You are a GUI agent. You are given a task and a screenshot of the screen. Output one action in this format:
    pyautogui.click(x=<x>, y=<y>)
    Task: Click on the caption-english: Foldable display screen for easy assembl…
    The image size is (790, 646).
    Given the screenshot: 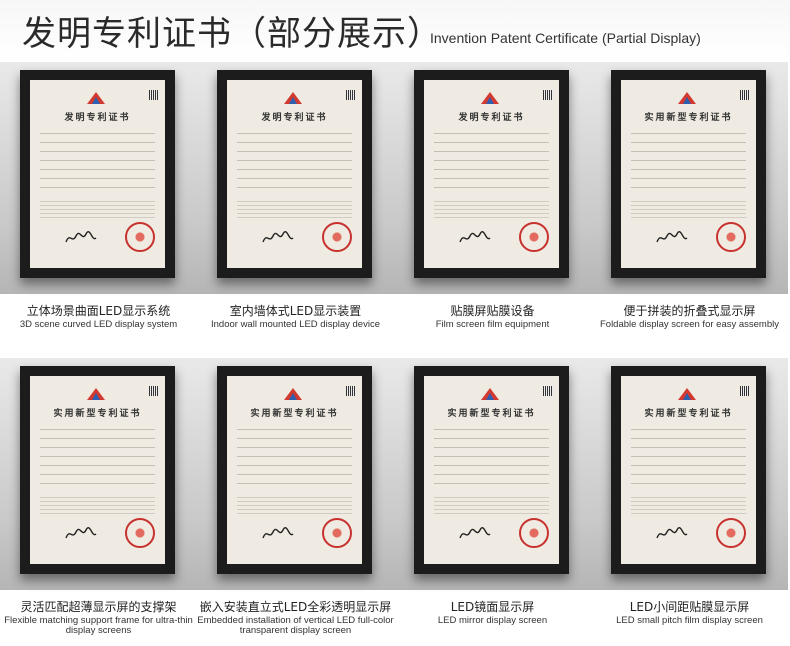 What is the action you would take?
    pyautogui.click(x=689, y=324)
    